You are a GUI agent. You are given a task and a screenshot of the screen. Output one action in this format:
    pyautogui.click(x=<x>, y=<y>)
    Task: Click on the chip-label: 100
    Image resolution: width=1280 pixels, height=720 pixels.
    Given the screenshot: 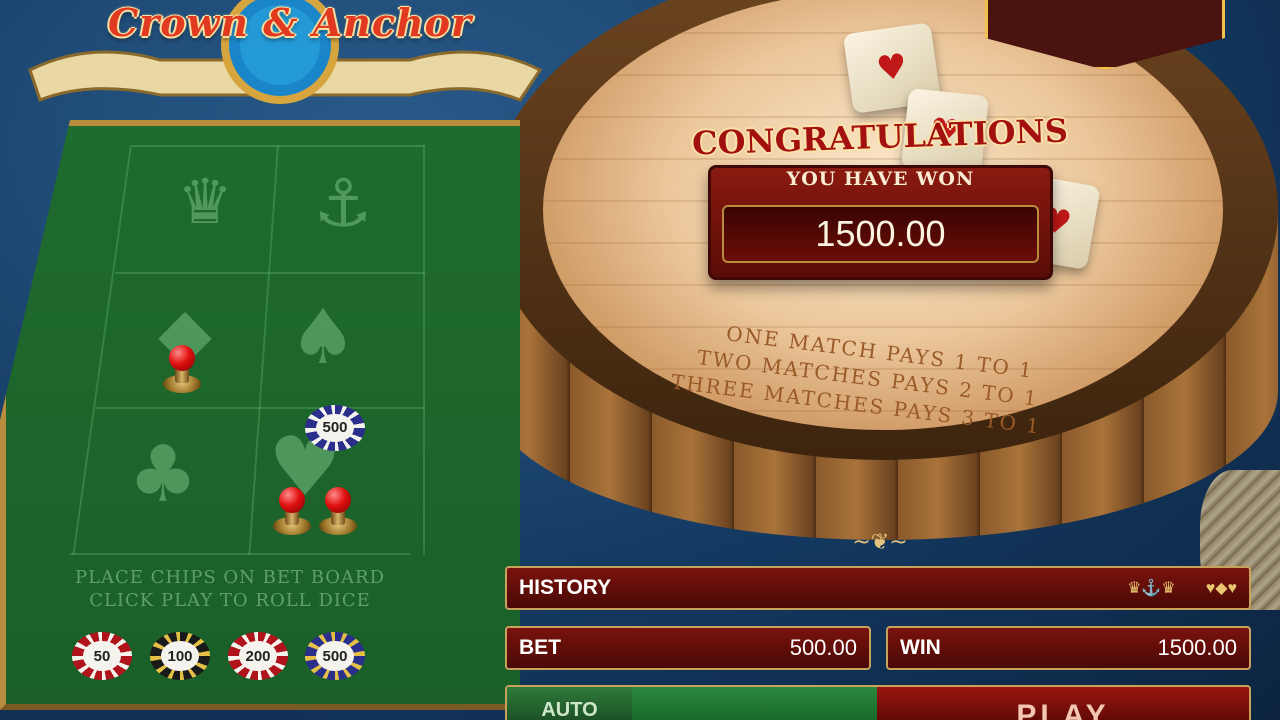 What is the action you would take?
    pyautogui.click(x=180, y=656)
    